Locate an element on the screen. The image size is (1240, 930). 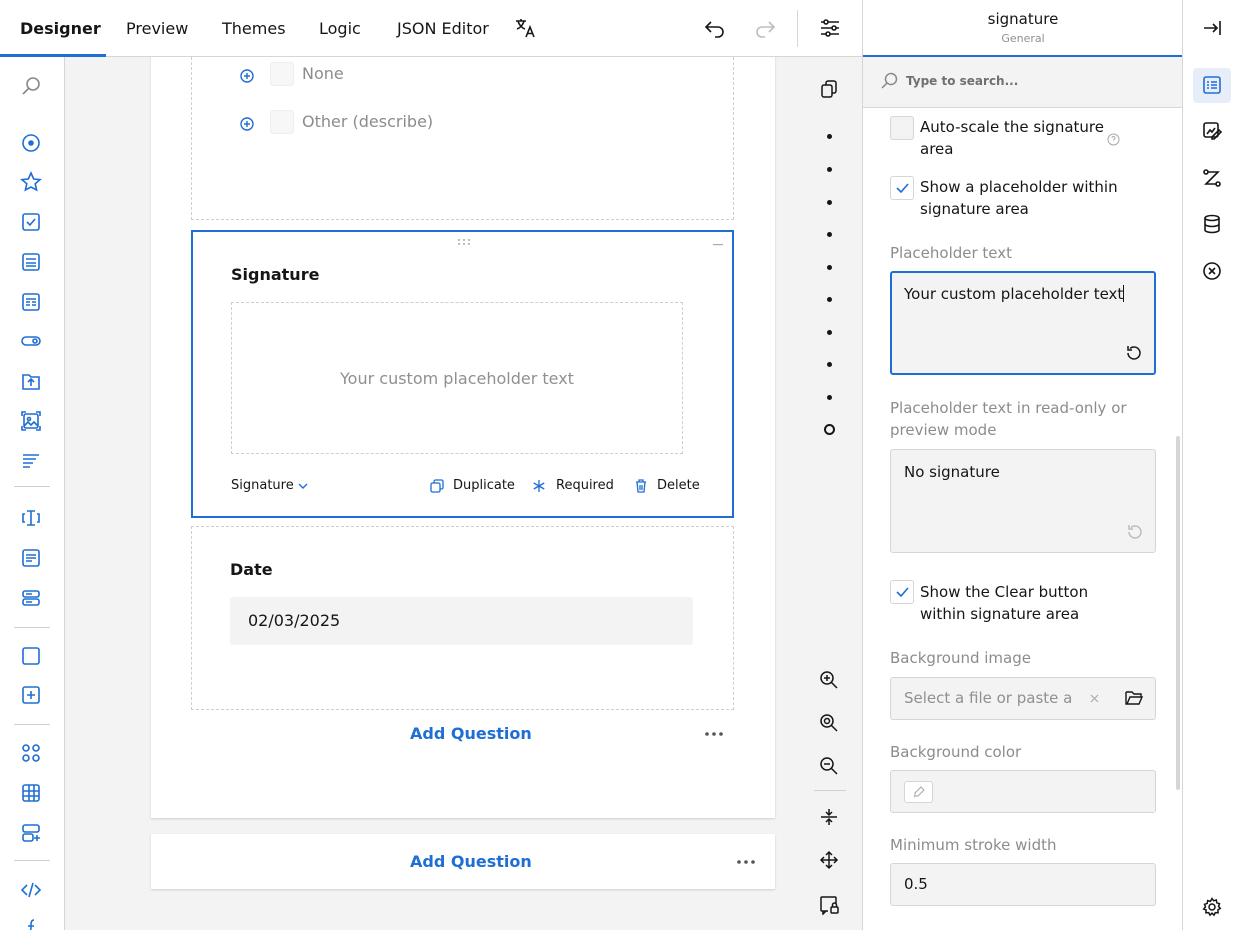
clear-icon is located at coordinates (1094, 698).